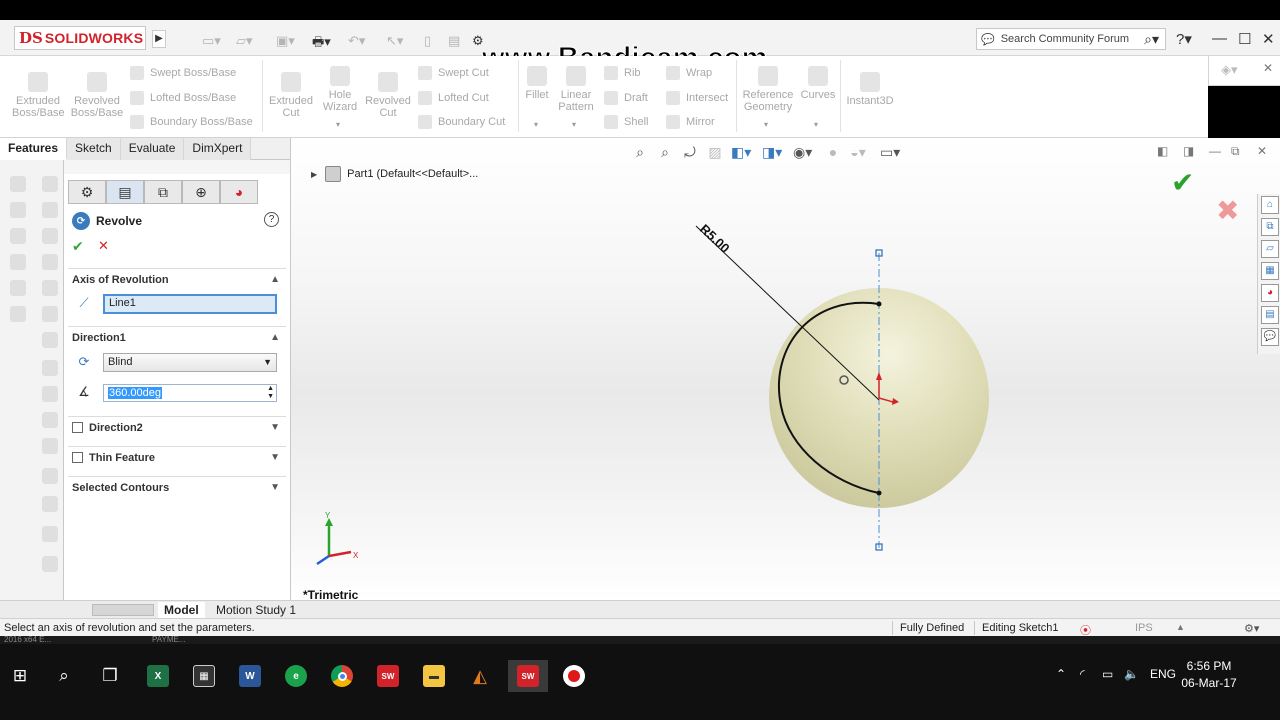 Image resolution: width=1280 pixels, height=720 pixels. What do you see at coordinates (123, 610) in the screenshot?
I see `tab-scroll-buttons` at bounding box center [123, 610].